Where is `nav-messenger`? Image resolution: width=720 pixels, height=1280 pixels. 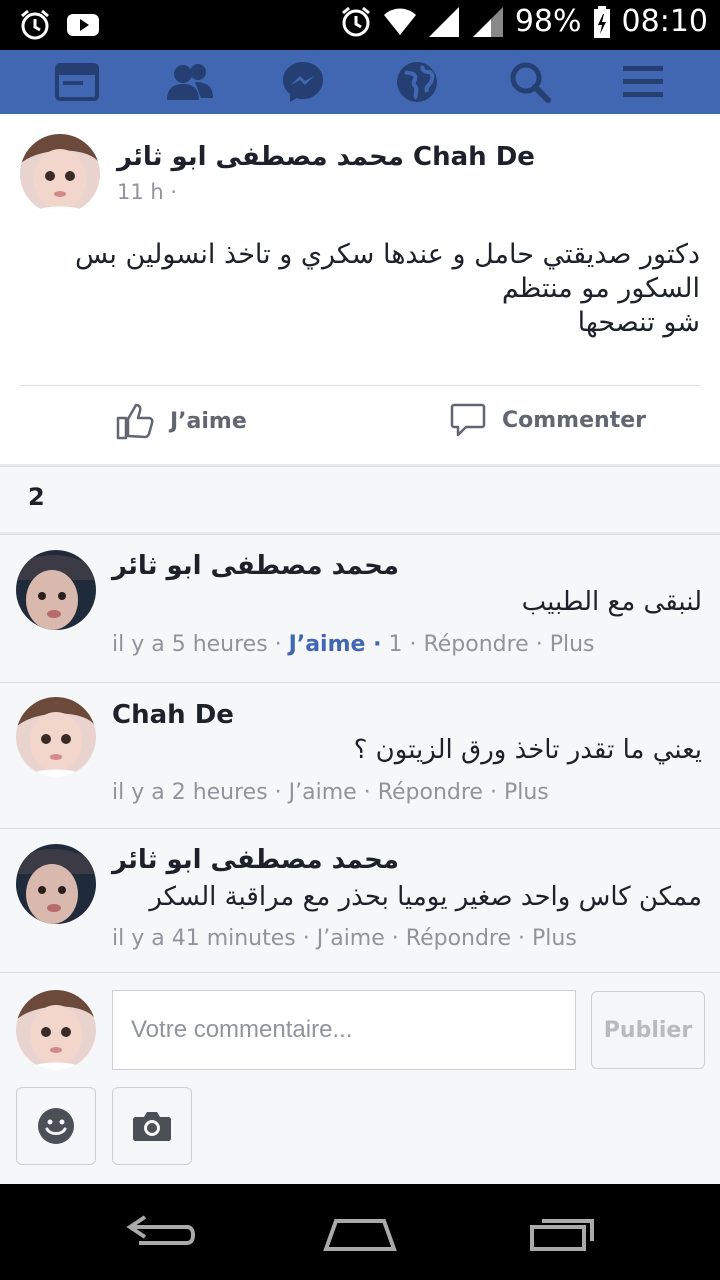
nav-messenger is located at coordinates (303, 82).